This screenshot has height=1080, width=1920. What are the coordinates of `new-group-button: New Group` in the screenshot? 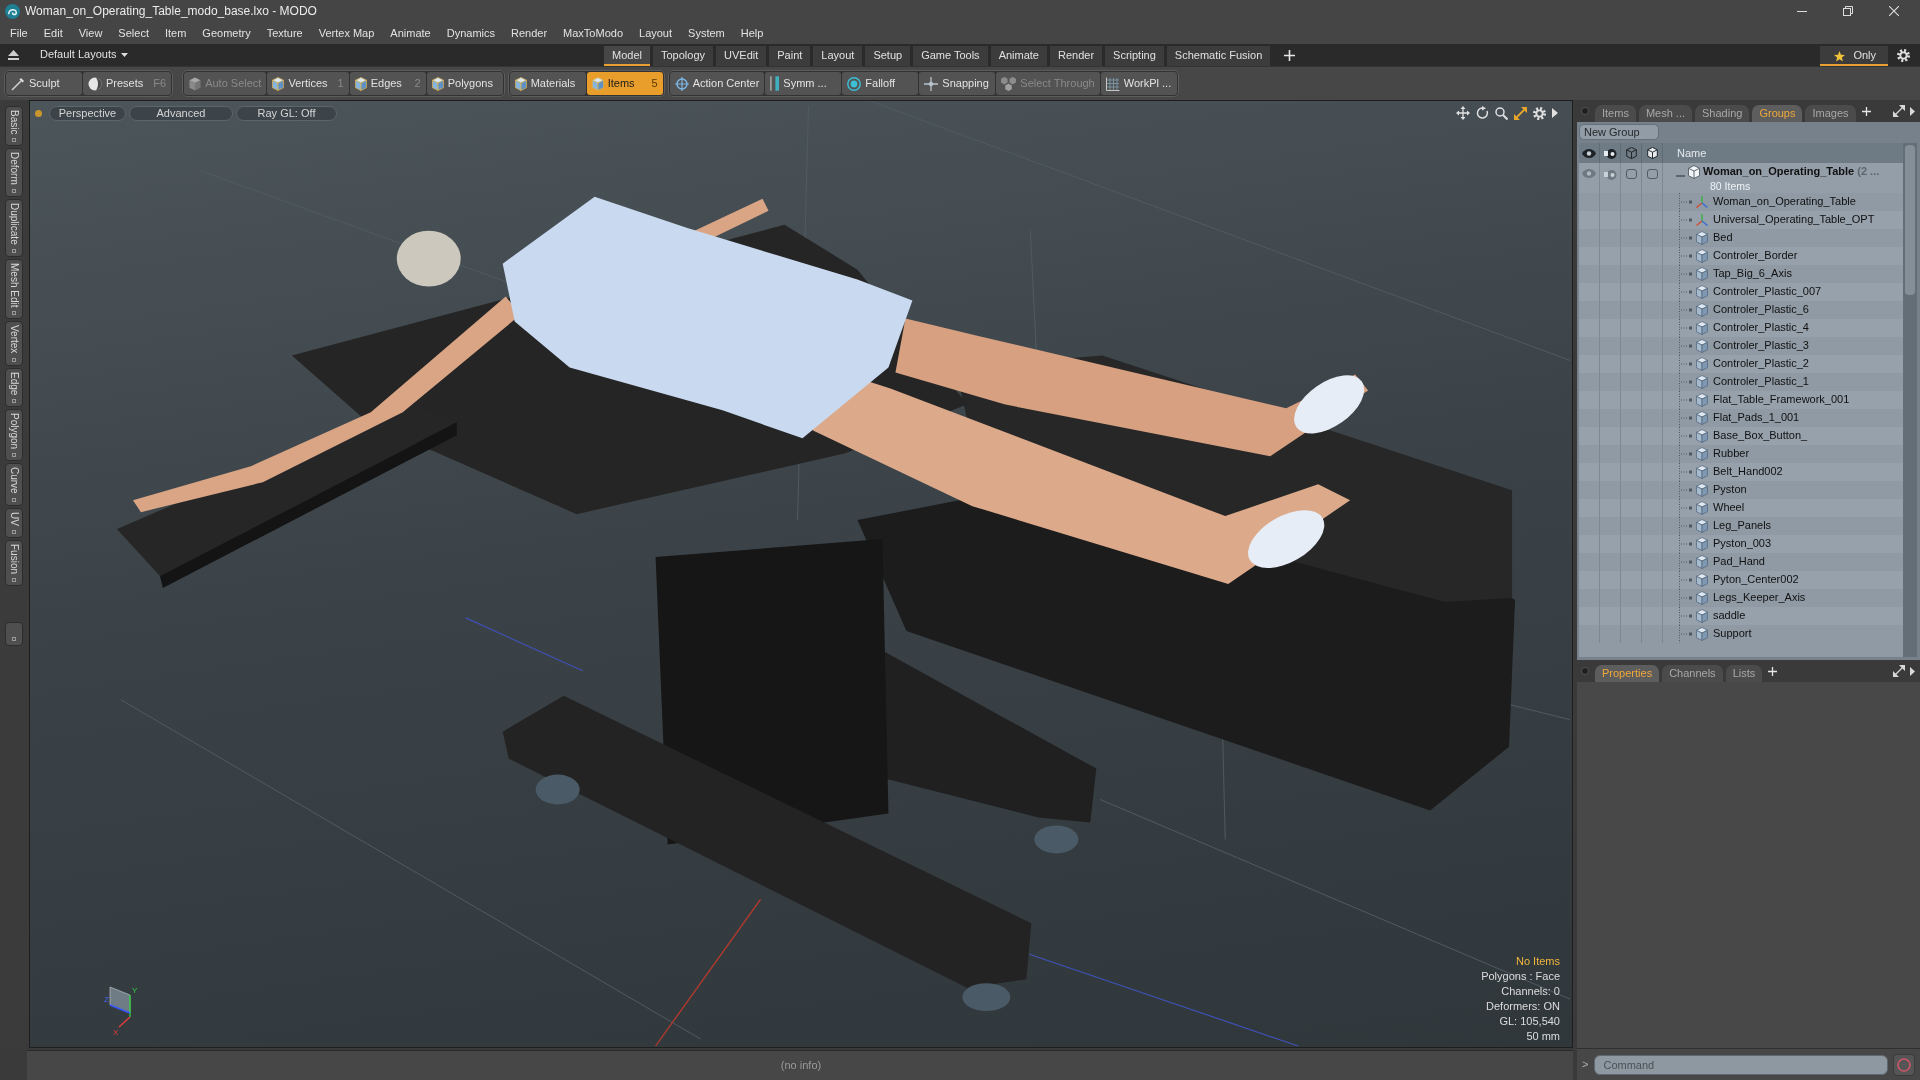 It's located at (1619, 132).